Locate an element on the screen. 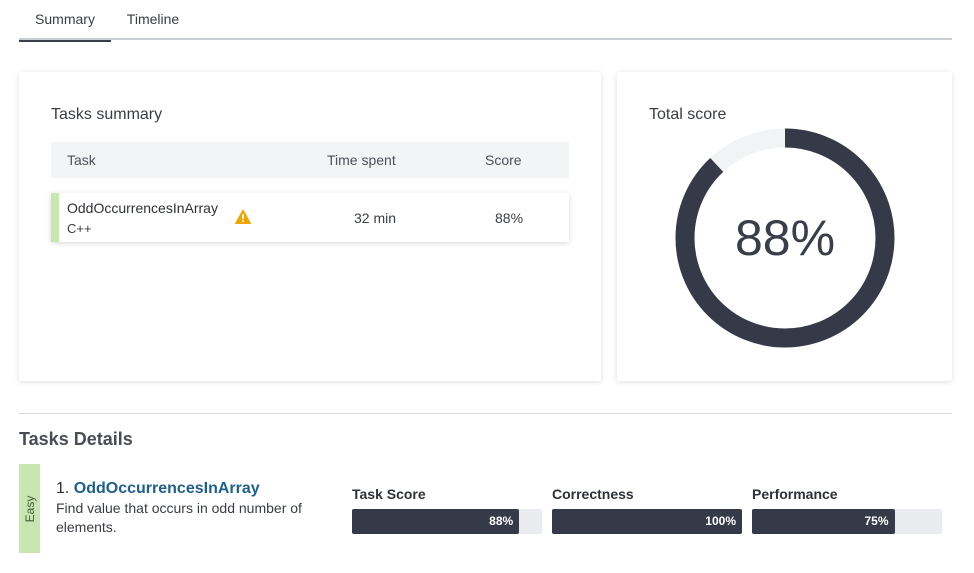  task-name: OddOccurrencesInArray is located at coordinates (142, 208).